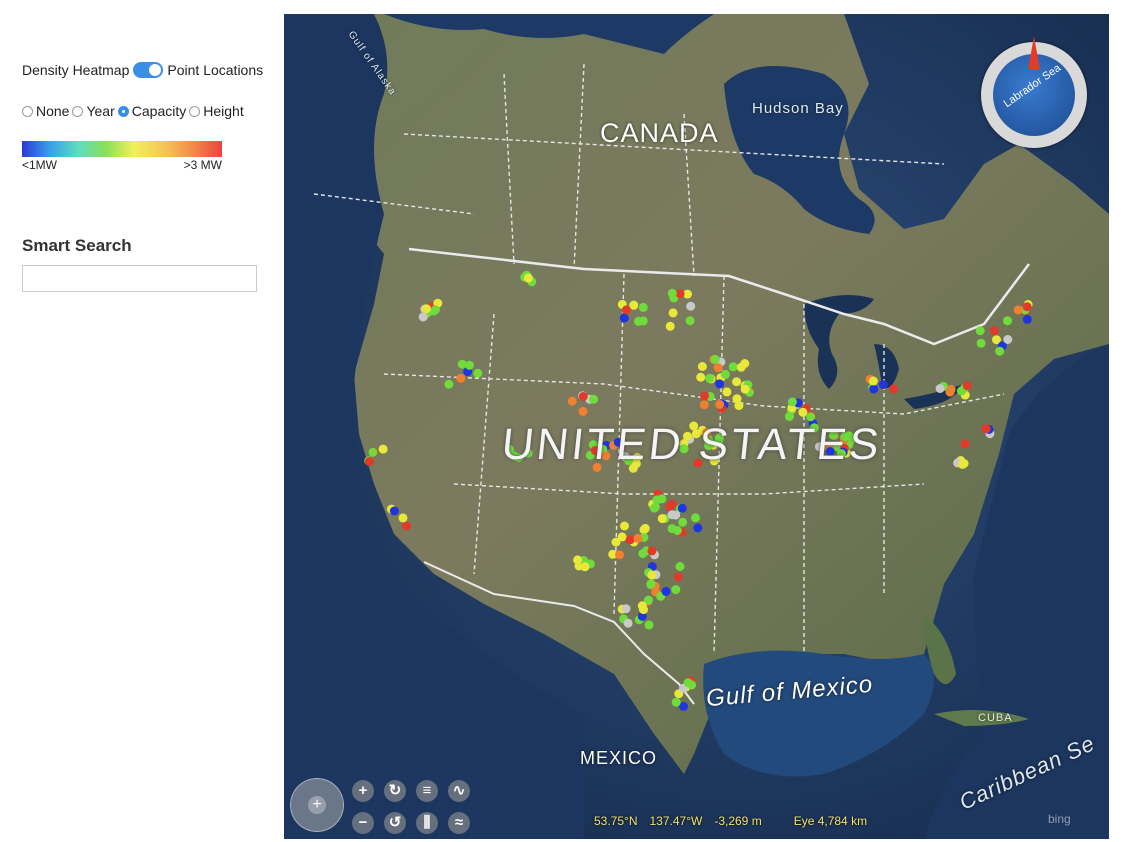 This screenshot has height=842, width=1131. I want to click on radio-year: Year, so click(93, 111).